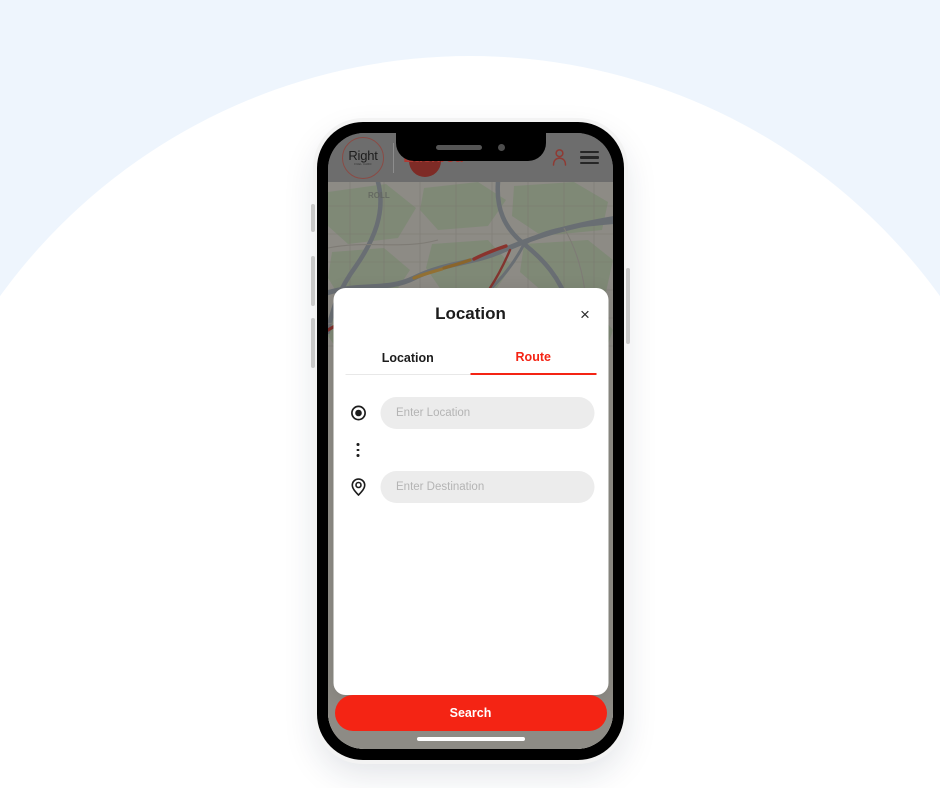 The width and height of the screenshot is (940, 788). What do you see at coordinates (408, 362) in the screenshot?
I see `tab-location: Location` at bounding box center [408, 362].